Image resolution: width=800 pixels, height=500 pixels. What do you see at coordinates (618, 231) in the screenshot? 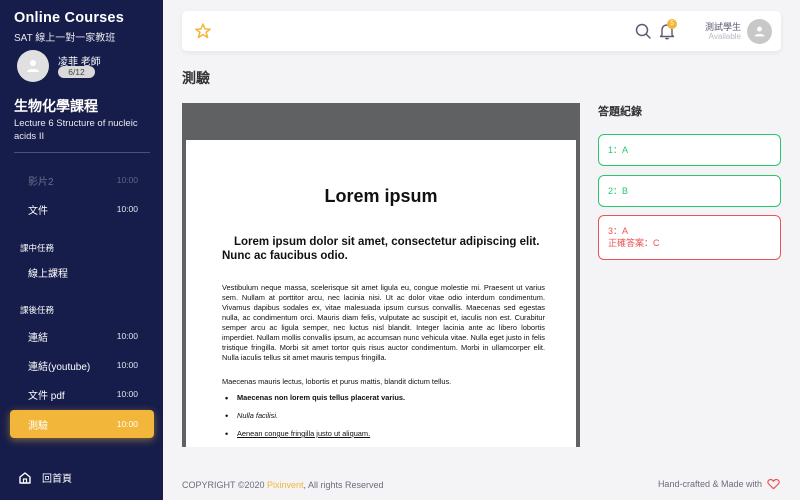
I see `record-answer: 3：A` at bounding box center [618, 231].